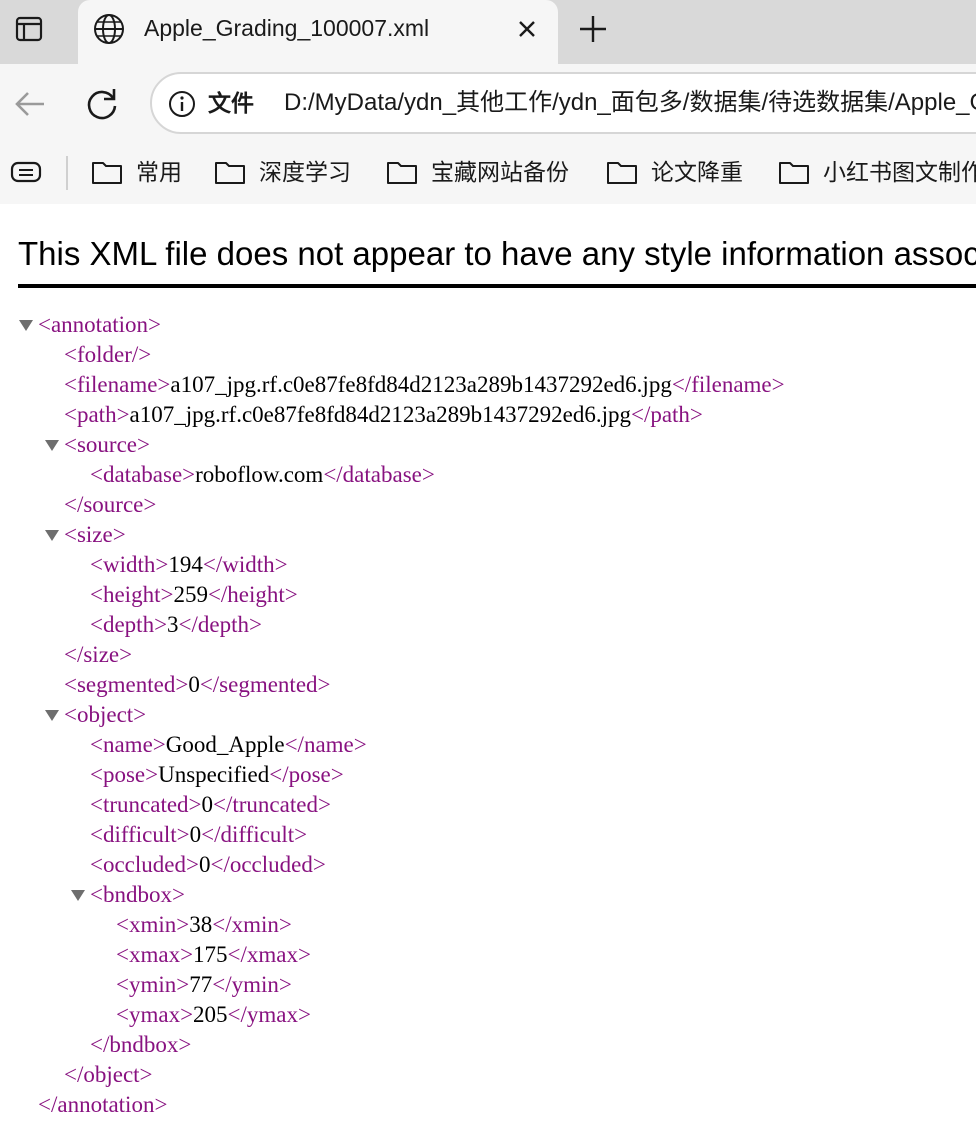 This screenshot has height=1136, width=976. Describe the element at coordinates (143, 474) in the screenshot. I see `xml-tag: <database>` at that location.